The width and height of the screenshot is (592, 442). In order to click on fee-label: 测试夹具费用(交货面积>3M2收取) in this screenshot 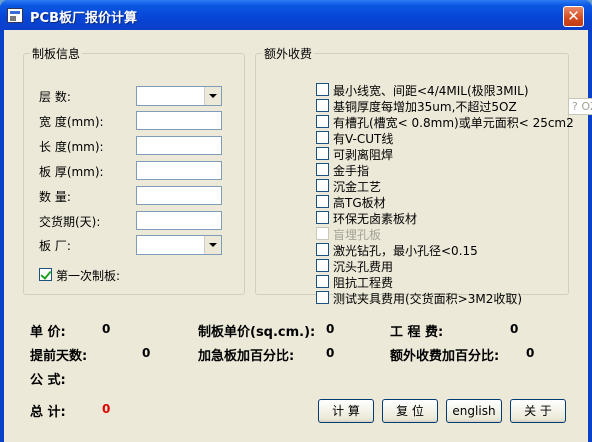, I will do `click(428, 299)`.